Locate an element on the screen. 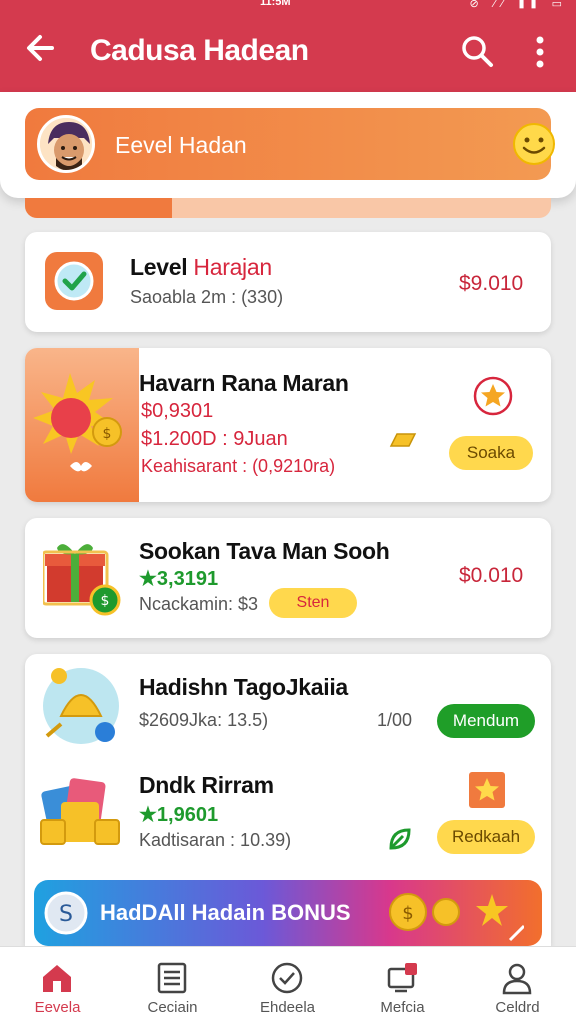 The image size is (576, 1024). bonus-banner: S HadDAll Hadain BONUS $ is located at coordinates (288, 913).